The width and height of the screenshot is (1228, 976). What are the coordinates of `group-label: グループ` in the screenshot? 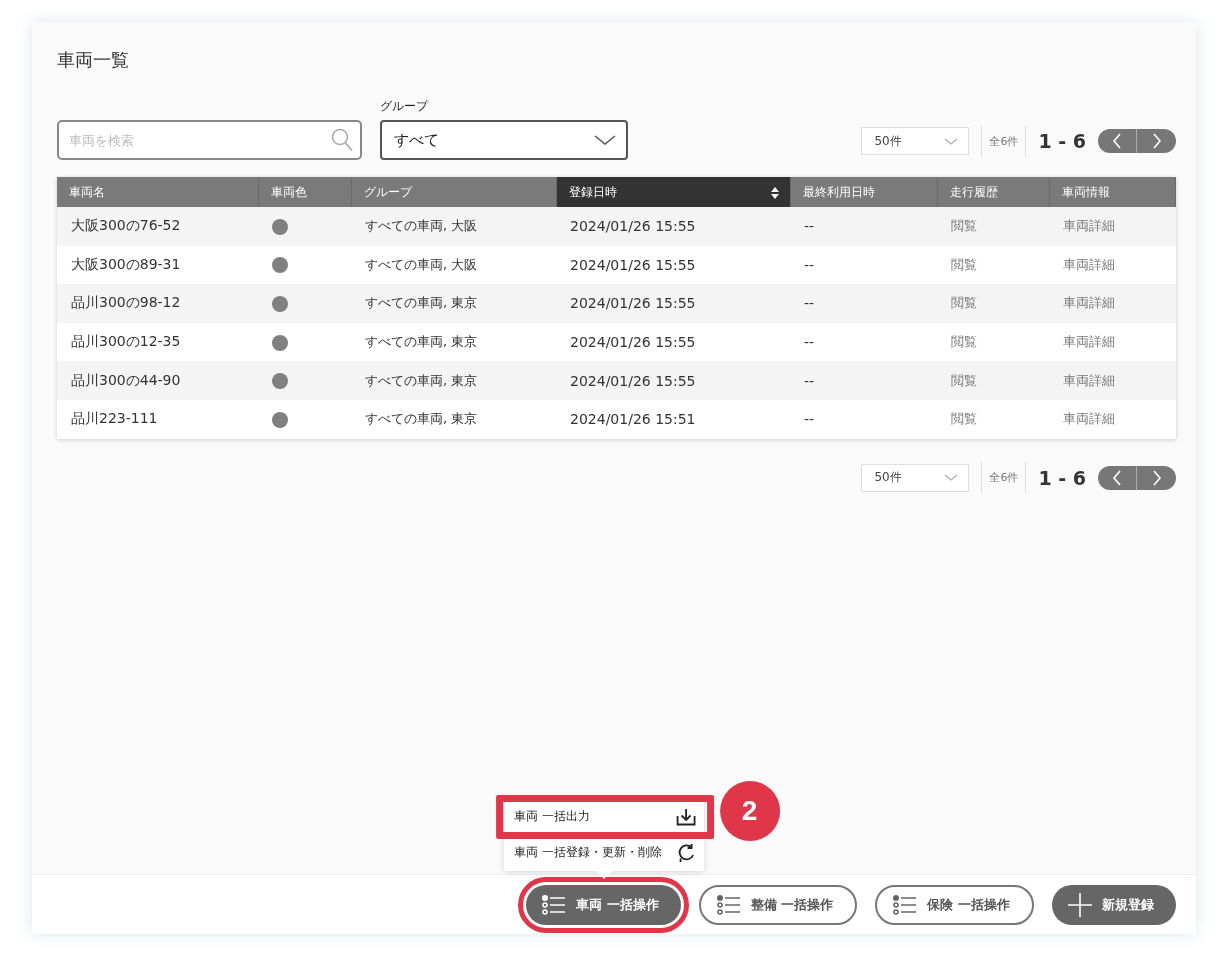 It's located at (405, 106).